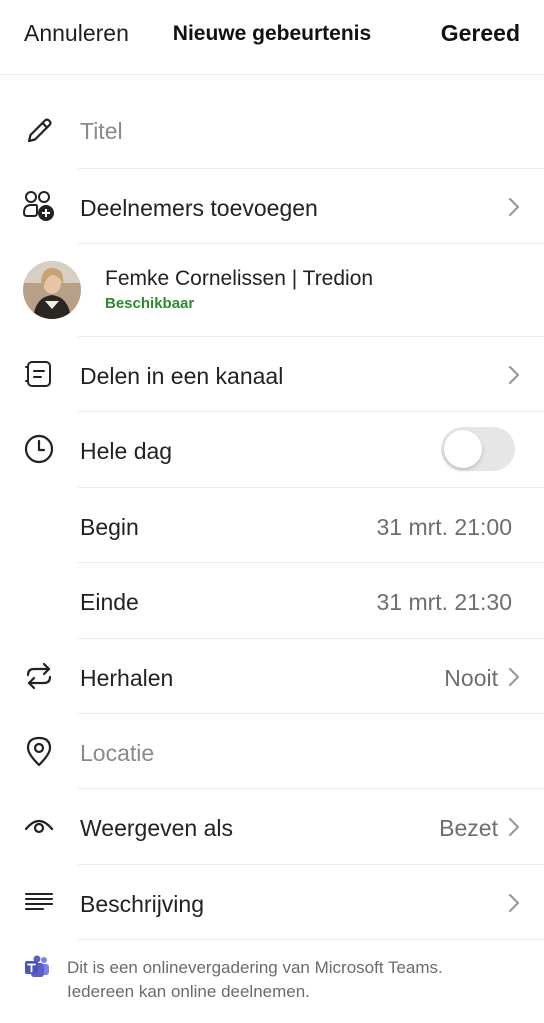 The height and width of the screenshot is (1023, 544). What do you see at coordinates (188, 991) in the screenshot?
I see `footer-line-2: Iedereen kan online deelnemen.` at bounding box center [188, 991].